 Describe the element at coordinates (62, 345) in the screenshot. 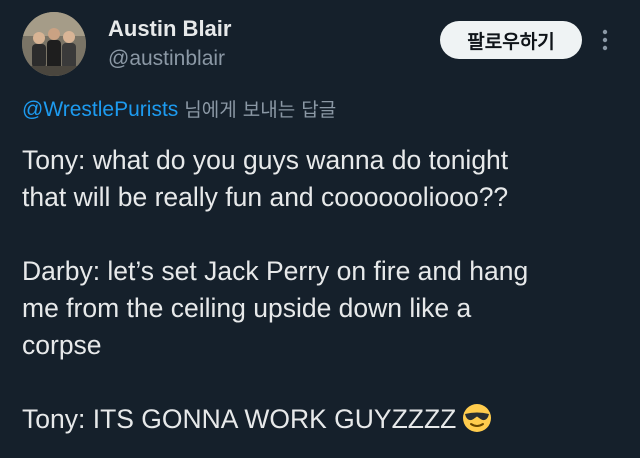

I see `tweet-line: corpse` at that location.